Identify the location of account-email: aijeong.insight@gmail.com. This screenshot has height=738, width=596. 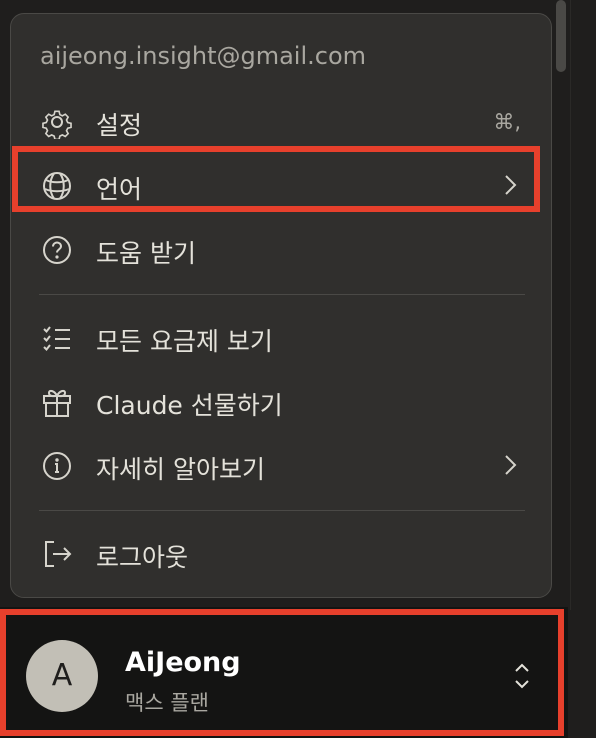
(203, 56).